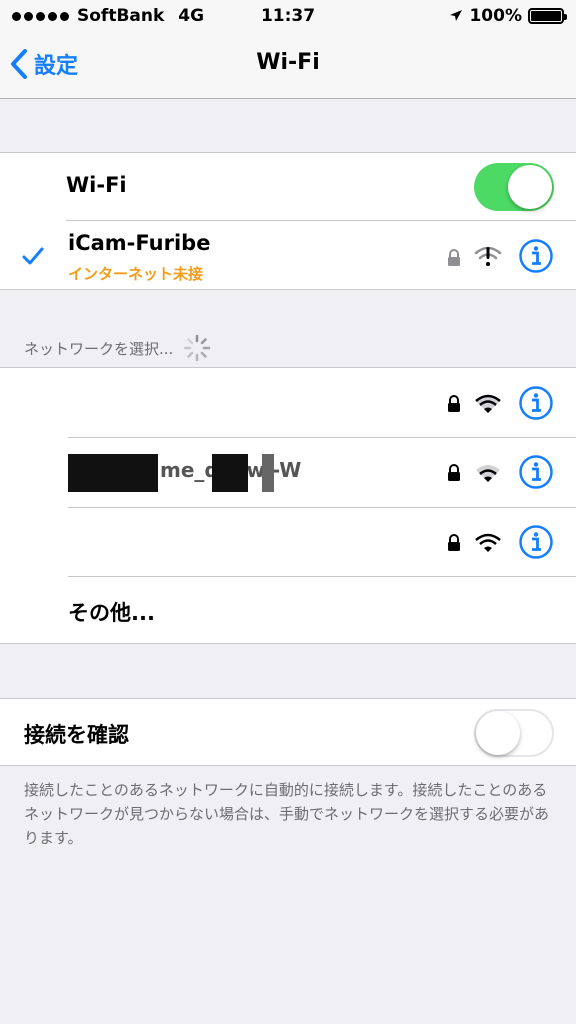  Describe the element at coordinates (288, 186) in the screenshot. I see `wifi-toggle-row: Wi-Fi` at that location.